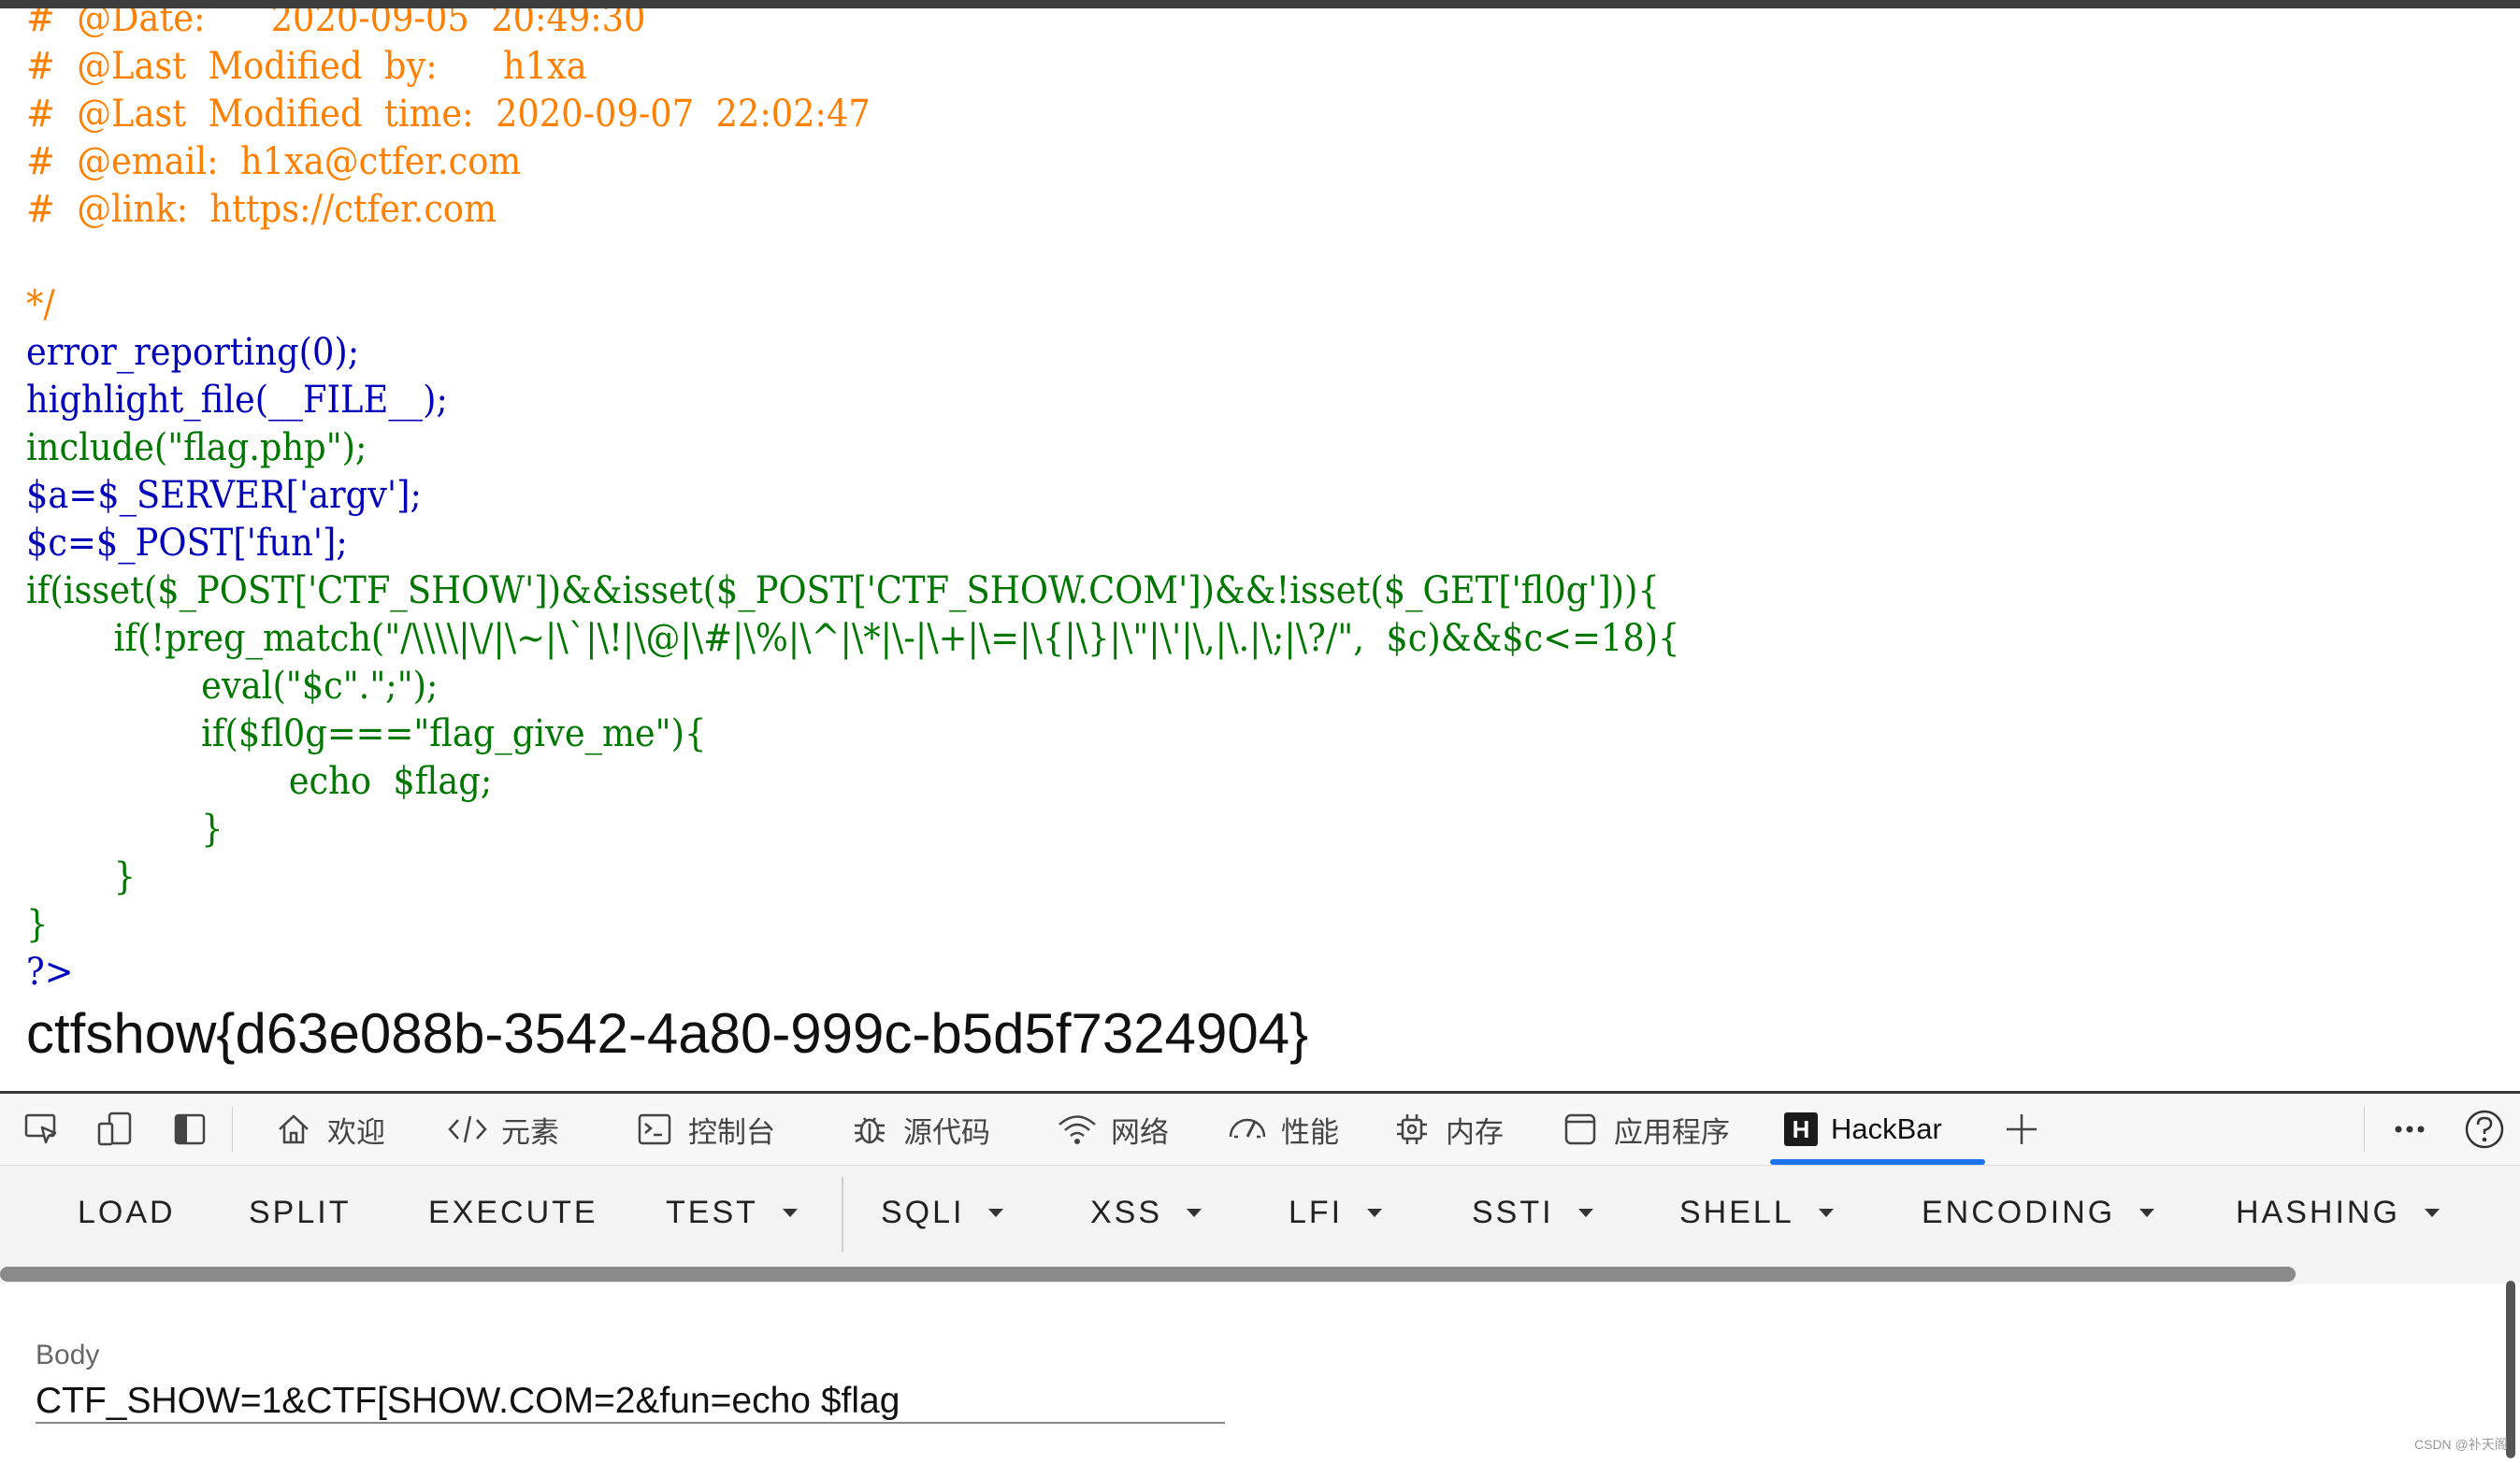 Image resolution: width=2520 pixels, height=1463 pixels. I want to click on load-button-label: LOAD, so click(127, 1212).